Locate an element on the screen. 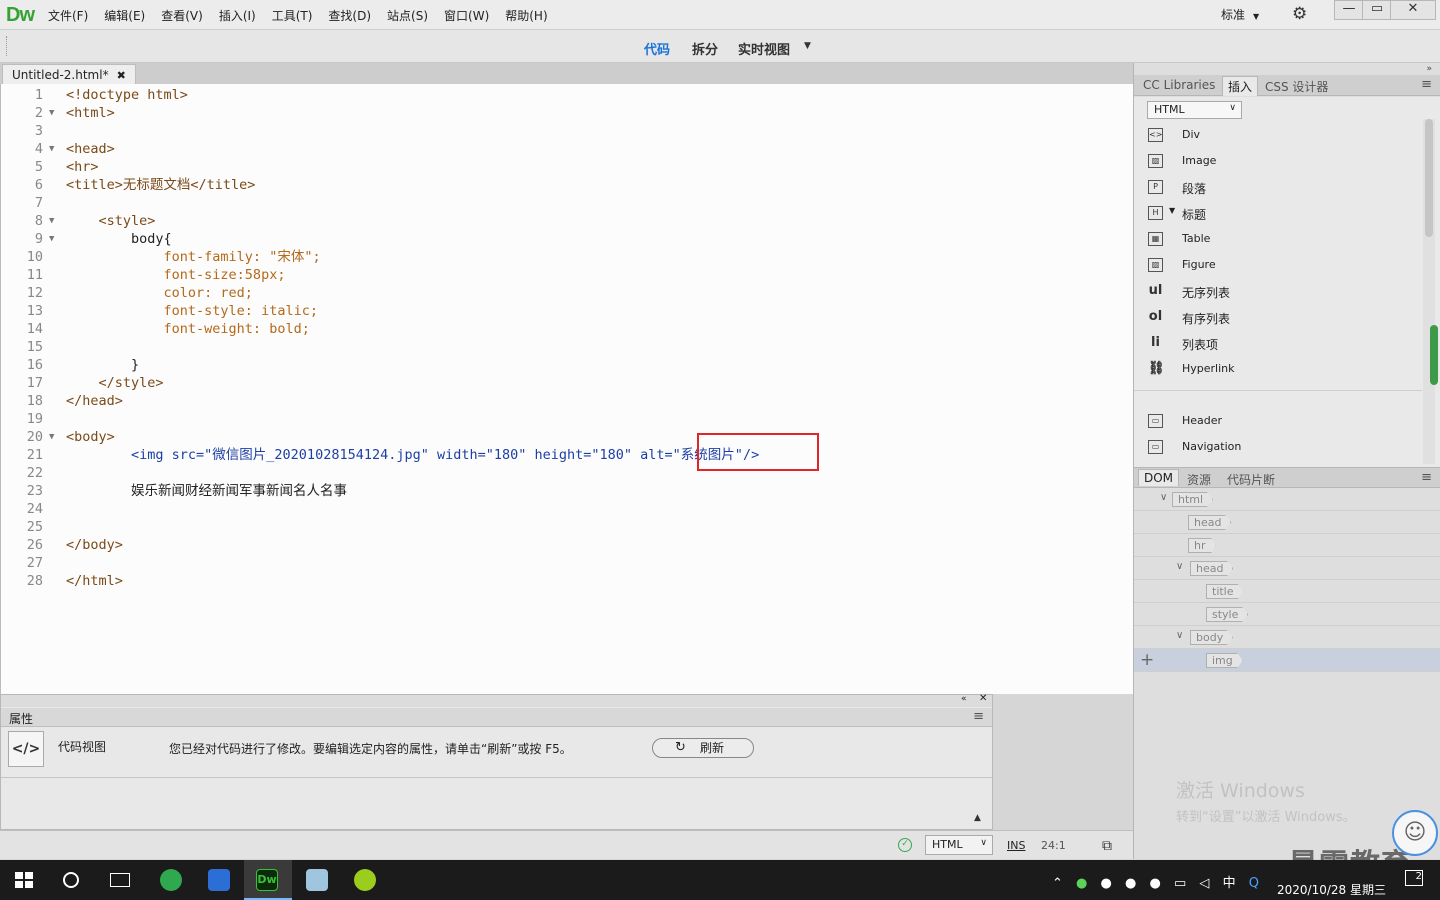 The height and width of the screenshot is (900, 1440). code-line: 11 font-size:58px; is located at coordinates (566, 275).